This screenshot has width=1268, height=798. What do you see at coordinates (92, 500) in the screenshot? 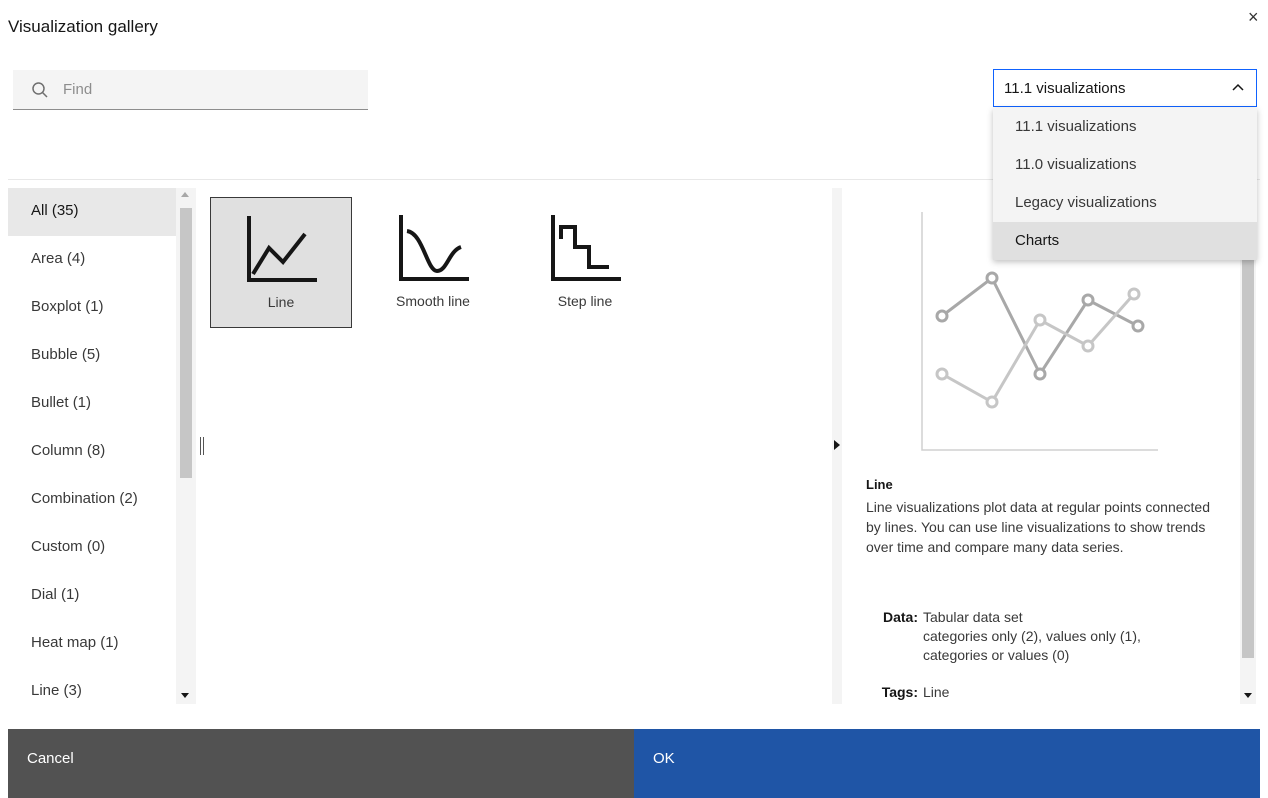
I see `category-item-combination: Combination (2)` at bounding box center [92, 500].